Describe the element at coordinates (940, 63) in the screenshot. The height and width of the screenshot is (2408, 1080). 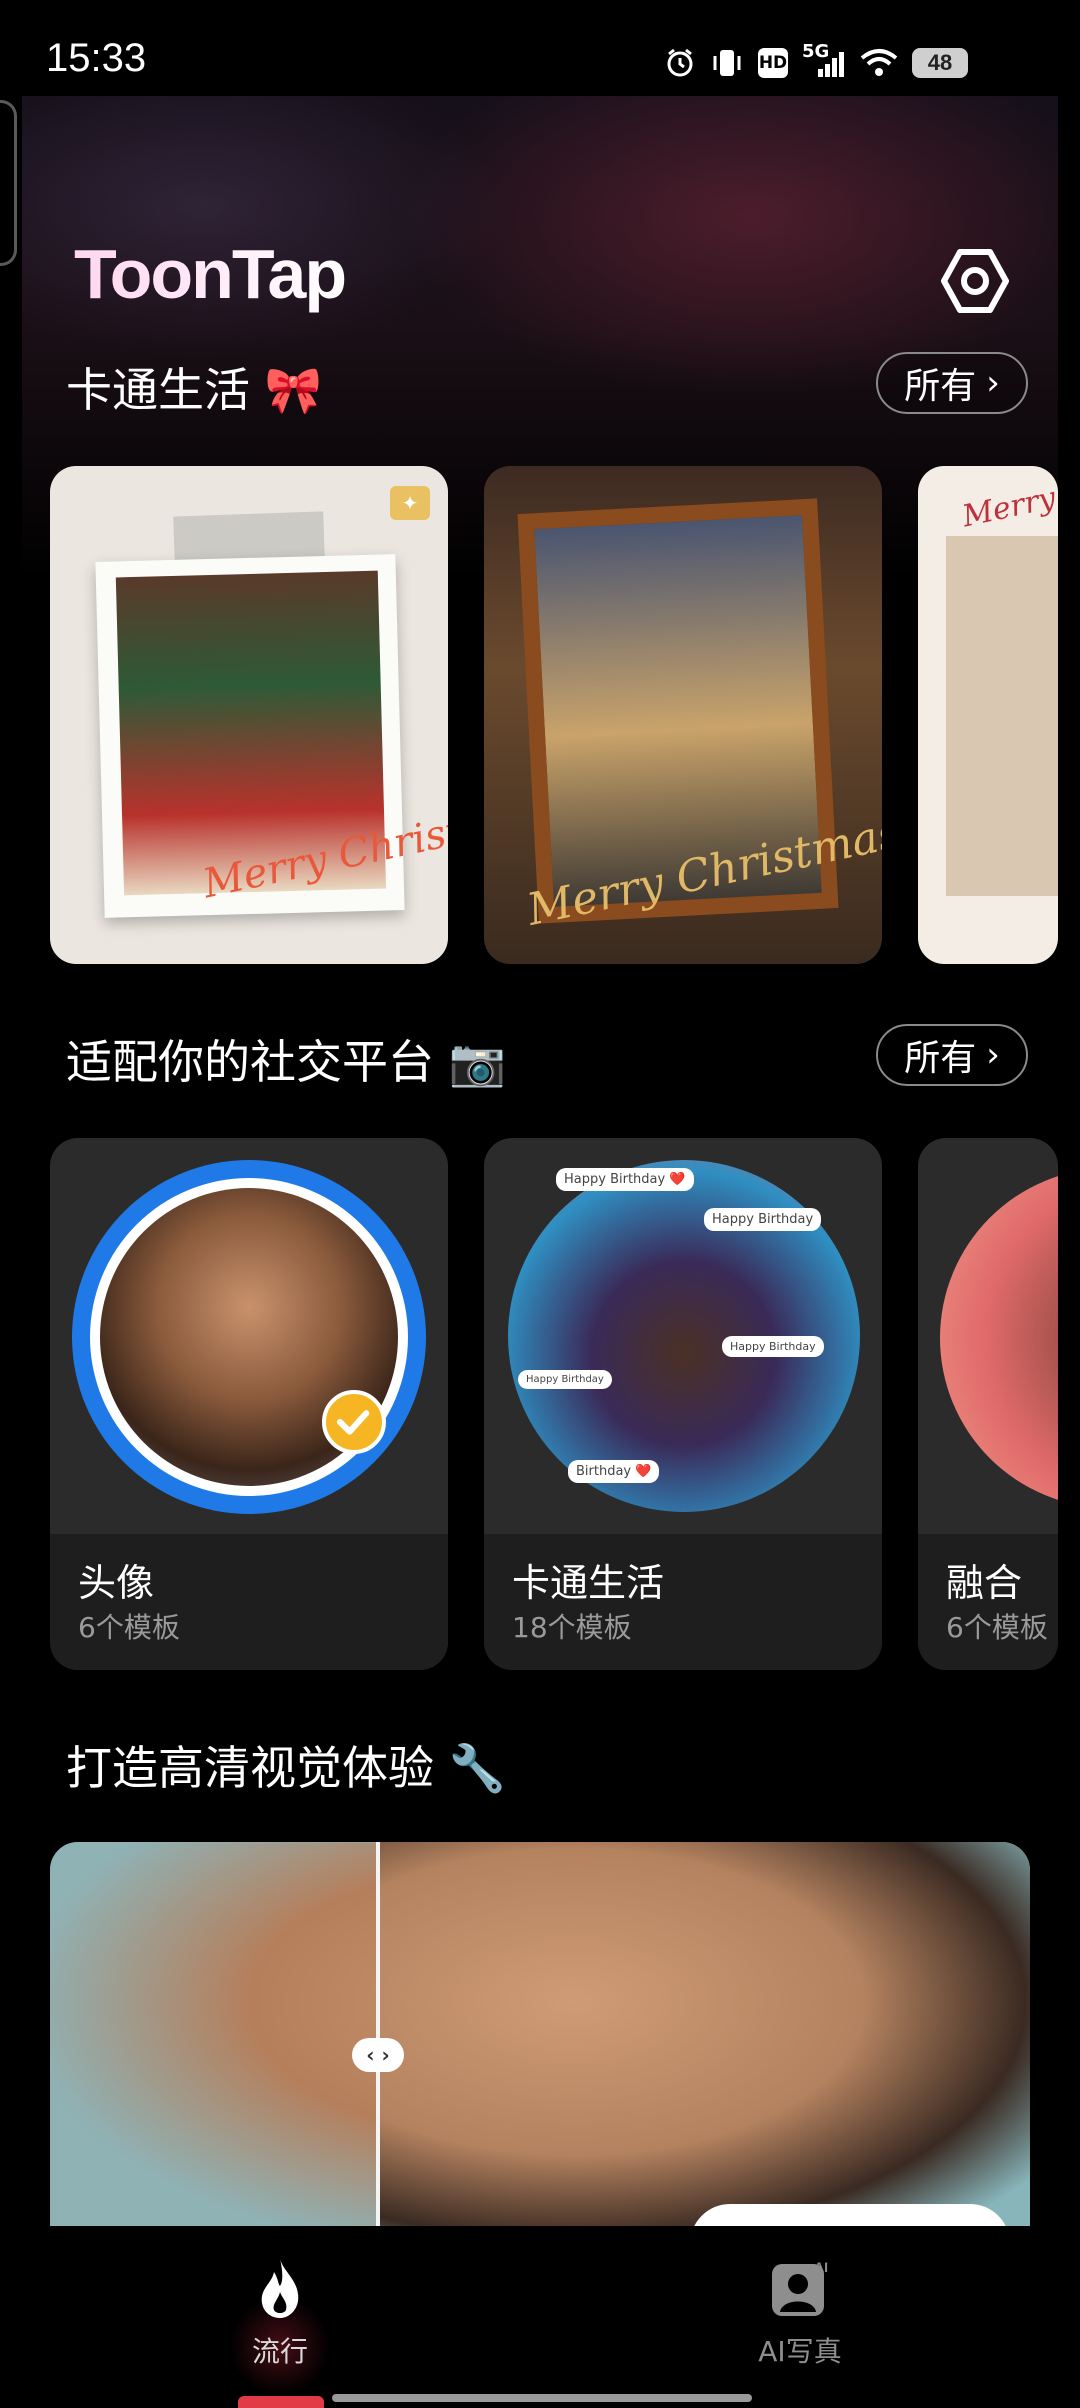
I see `battery-icon: 48` at that location.